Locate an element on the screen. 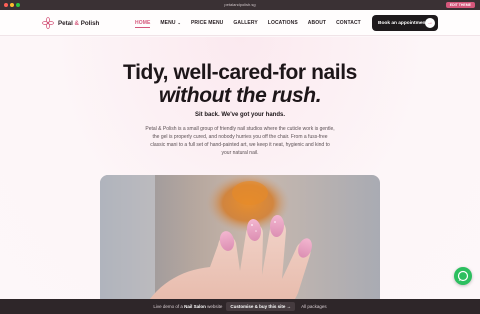 The image size is (480, 314). whatsapp-icon is located at coordinates (463, 276).